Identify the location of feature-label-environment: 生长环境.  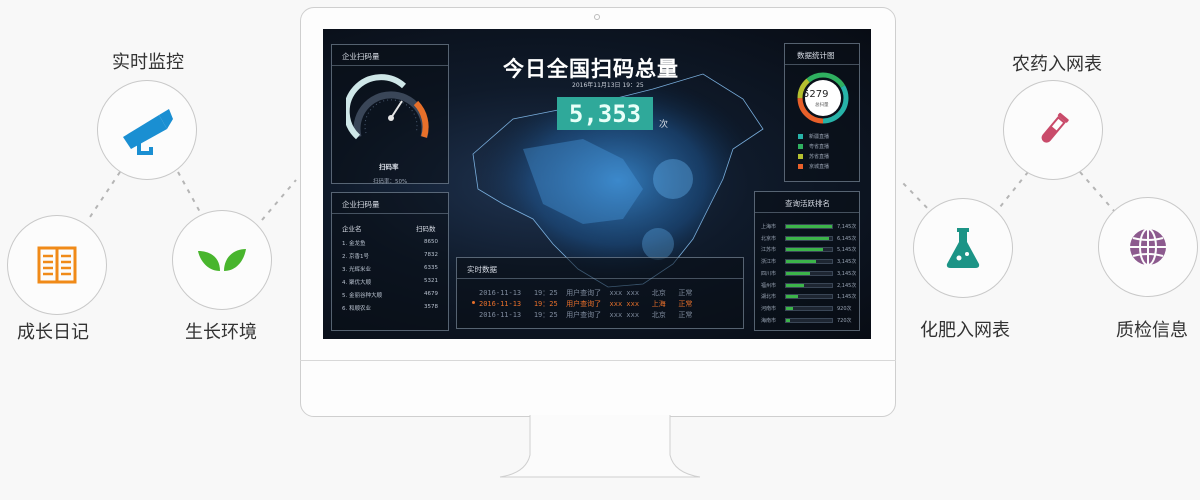
(221, 332).